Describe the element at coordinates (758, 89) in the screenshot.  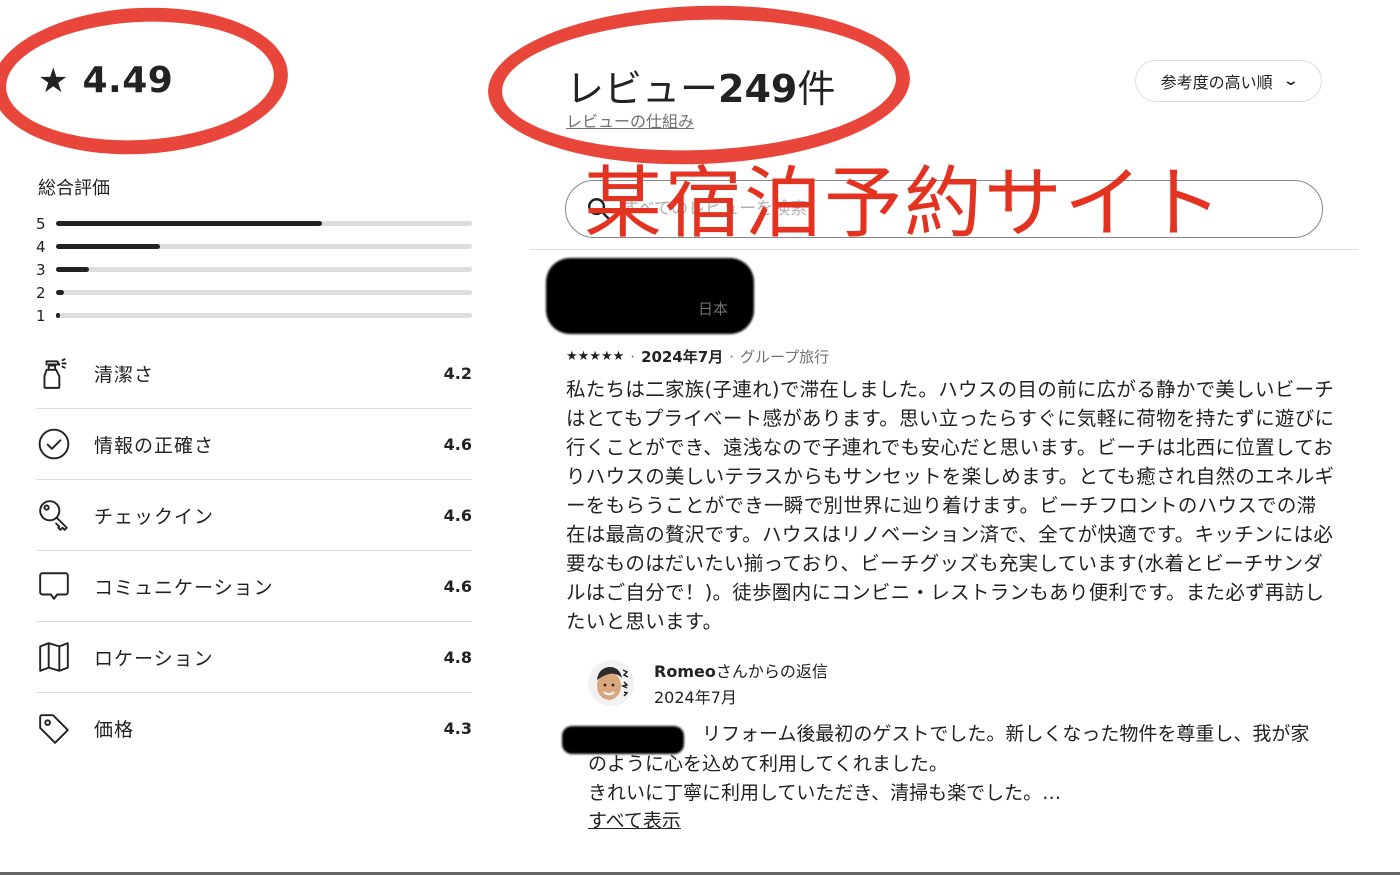
I see `reviews-count: 249` at that location.